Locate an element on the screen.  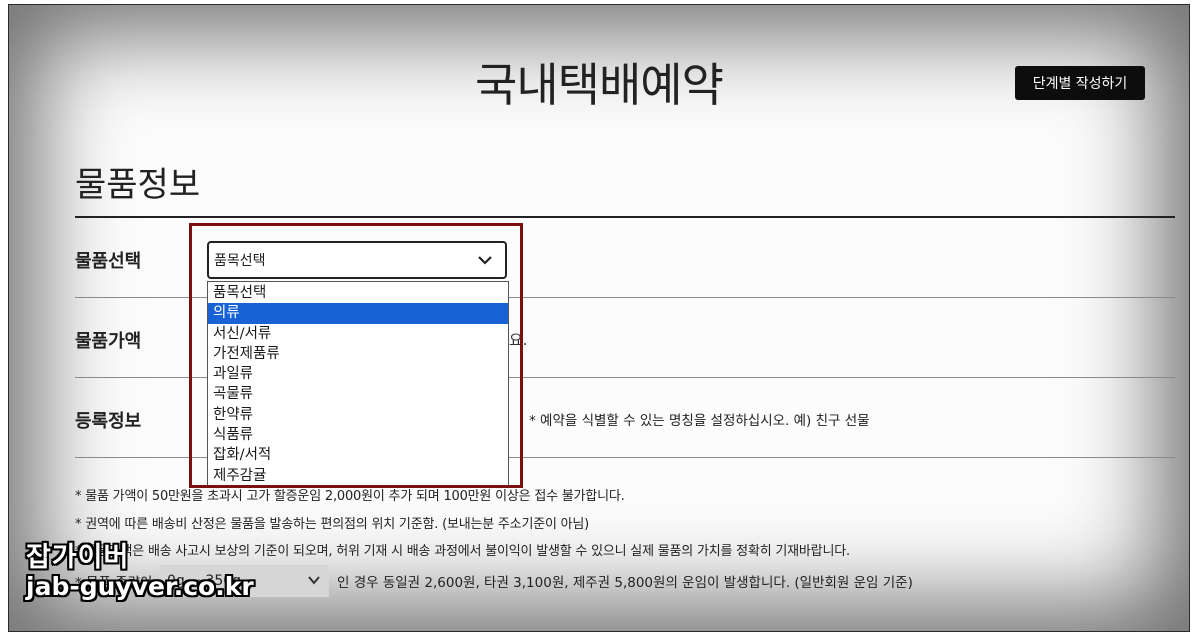
item-value-hint: 요. is located at coordinates (518, 340).